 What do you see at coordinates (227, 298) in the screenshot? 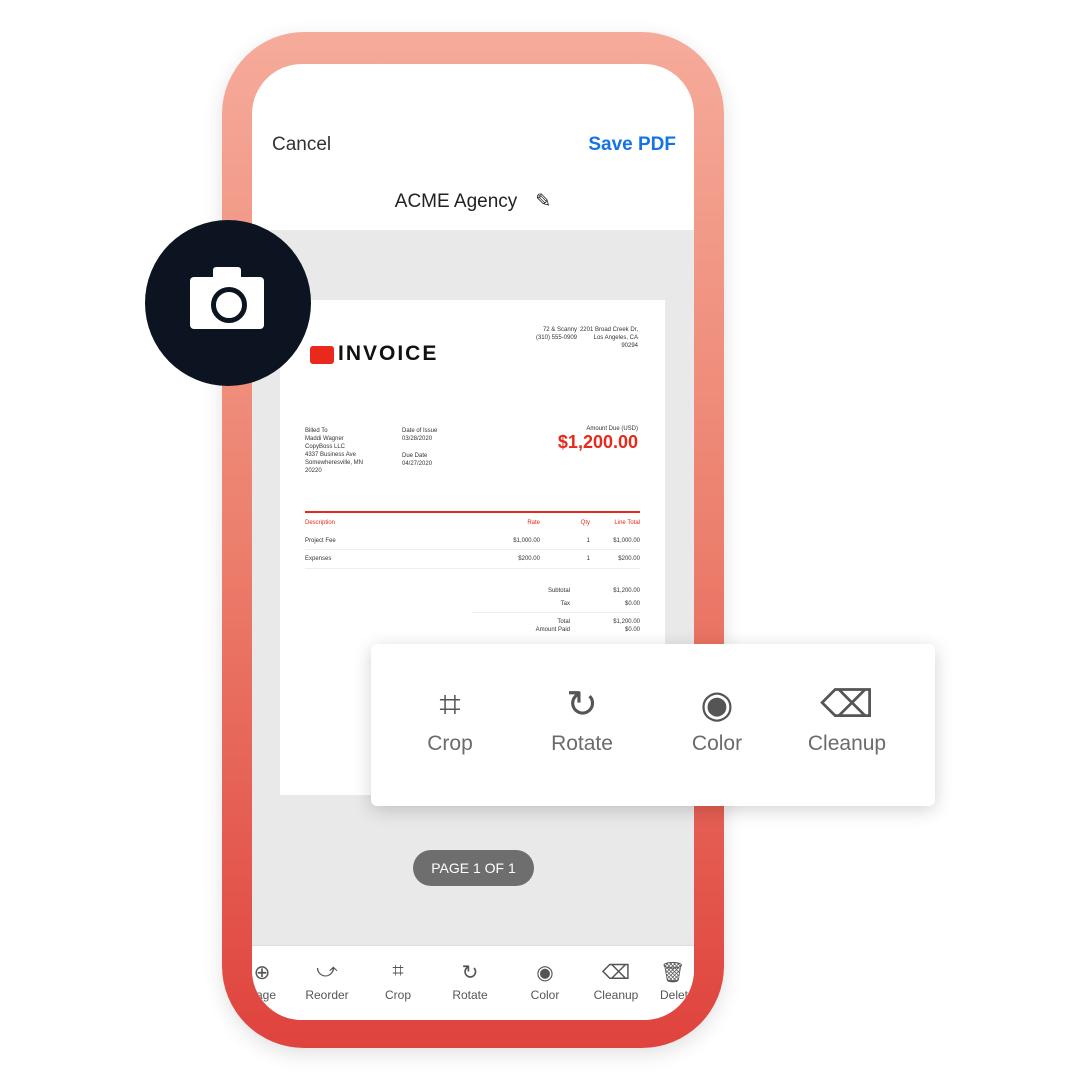
I see `camera-icon` at bounding box center [227, 298].